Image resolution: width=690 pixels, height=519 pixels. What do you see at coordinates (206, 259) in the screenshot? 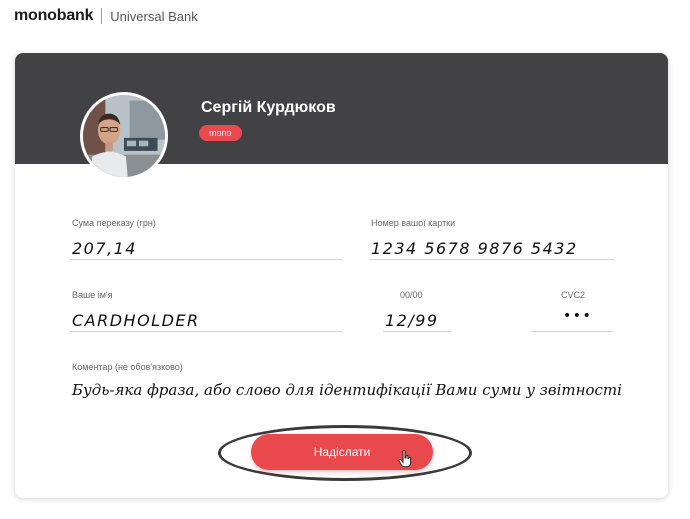
I see `amount-underline` at bounding box center [206, 259].